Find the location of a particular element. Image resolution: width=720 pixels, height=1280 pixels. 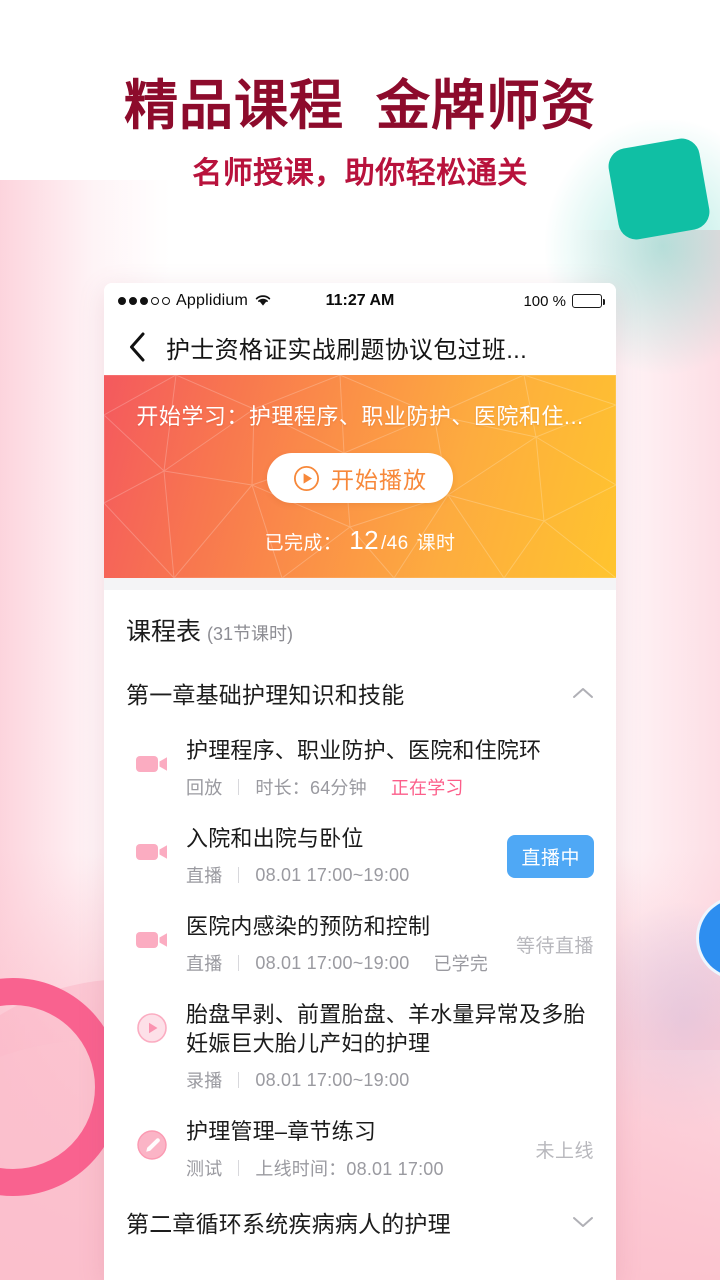

battery-percent-label: 100 % is located at coordinates (544, 301).